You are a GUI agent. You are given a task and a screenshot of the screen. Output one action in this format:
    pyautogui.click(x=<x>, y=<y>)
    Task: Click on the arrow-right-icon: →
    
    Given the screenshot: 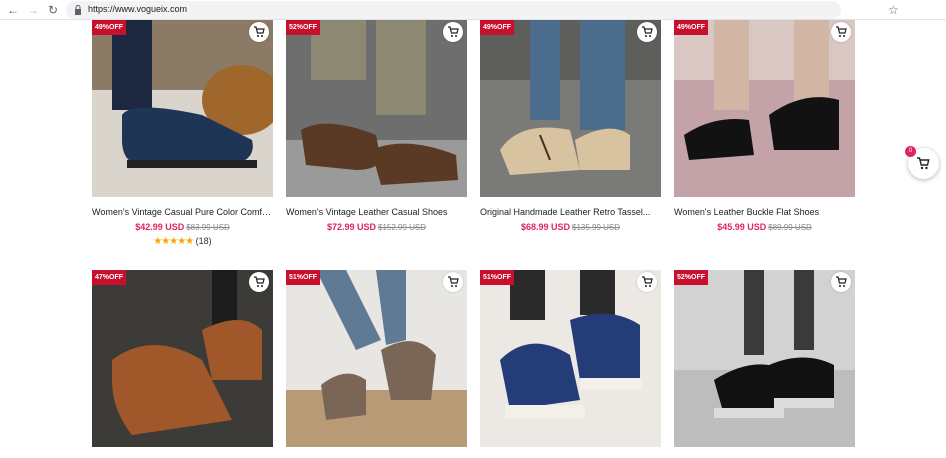 What is the action you would take?
    pyautogui.click(x=33, y=10)
    